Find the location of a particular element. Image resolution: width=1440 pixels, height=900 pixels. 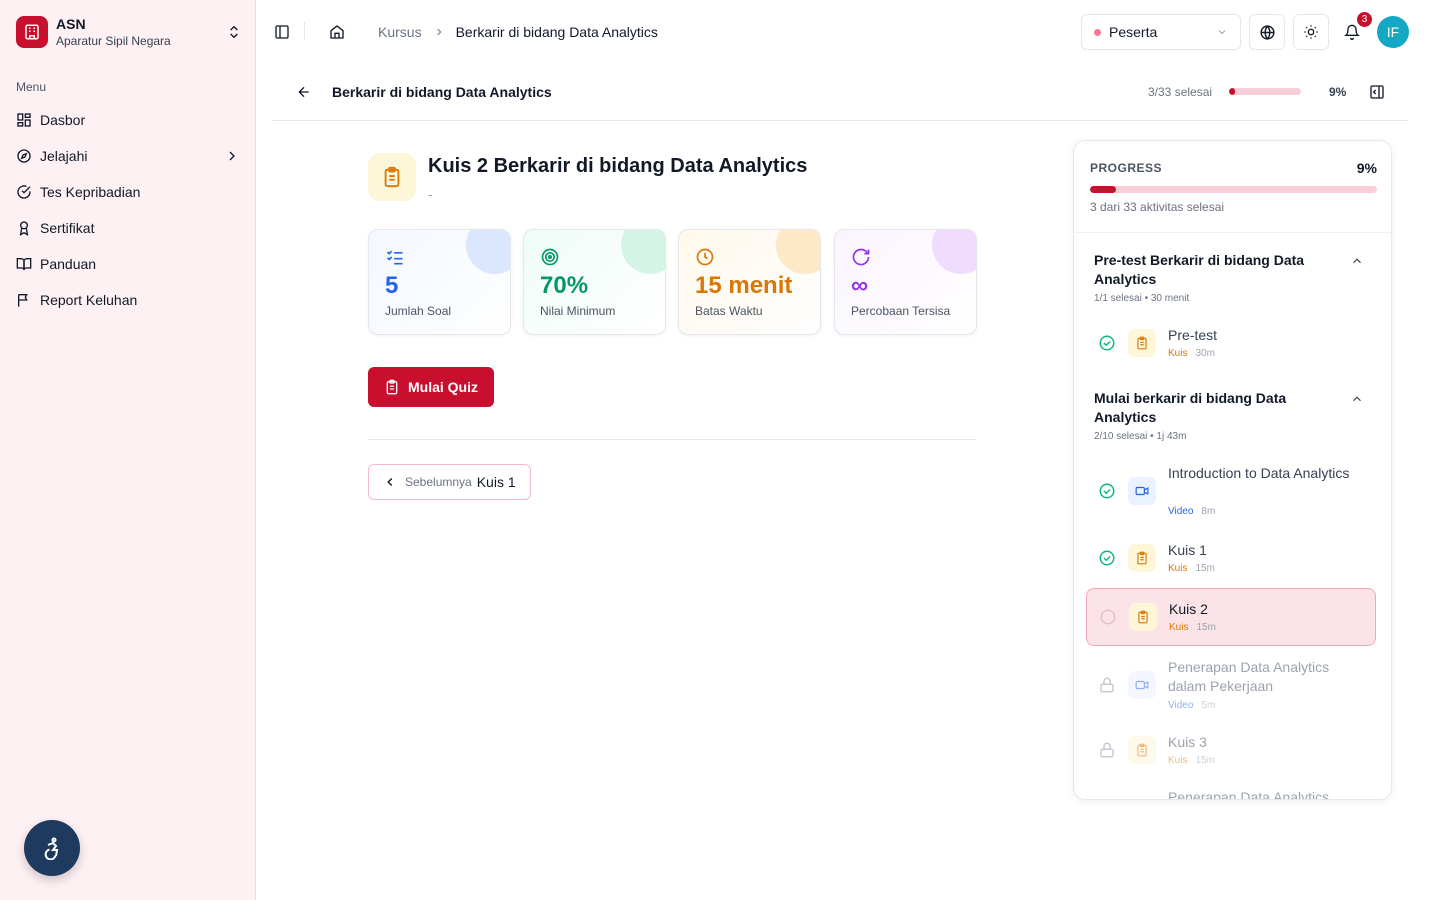

course-progress-bar is located at coordinates (1265, 91).